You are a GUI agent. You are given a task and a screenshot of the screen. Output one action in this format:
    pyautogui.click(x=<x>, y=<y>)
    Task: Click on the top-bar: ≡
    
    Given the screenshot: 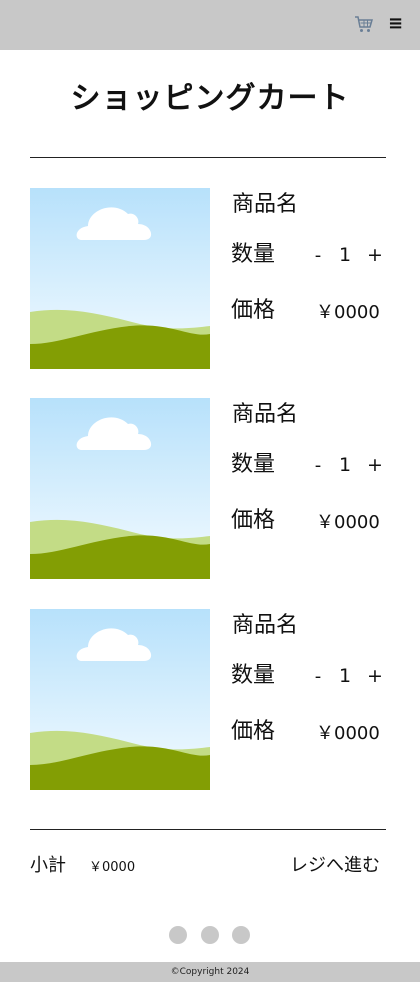 What is the action you would take?
    pyautogui.click(x=210, y=25)
    